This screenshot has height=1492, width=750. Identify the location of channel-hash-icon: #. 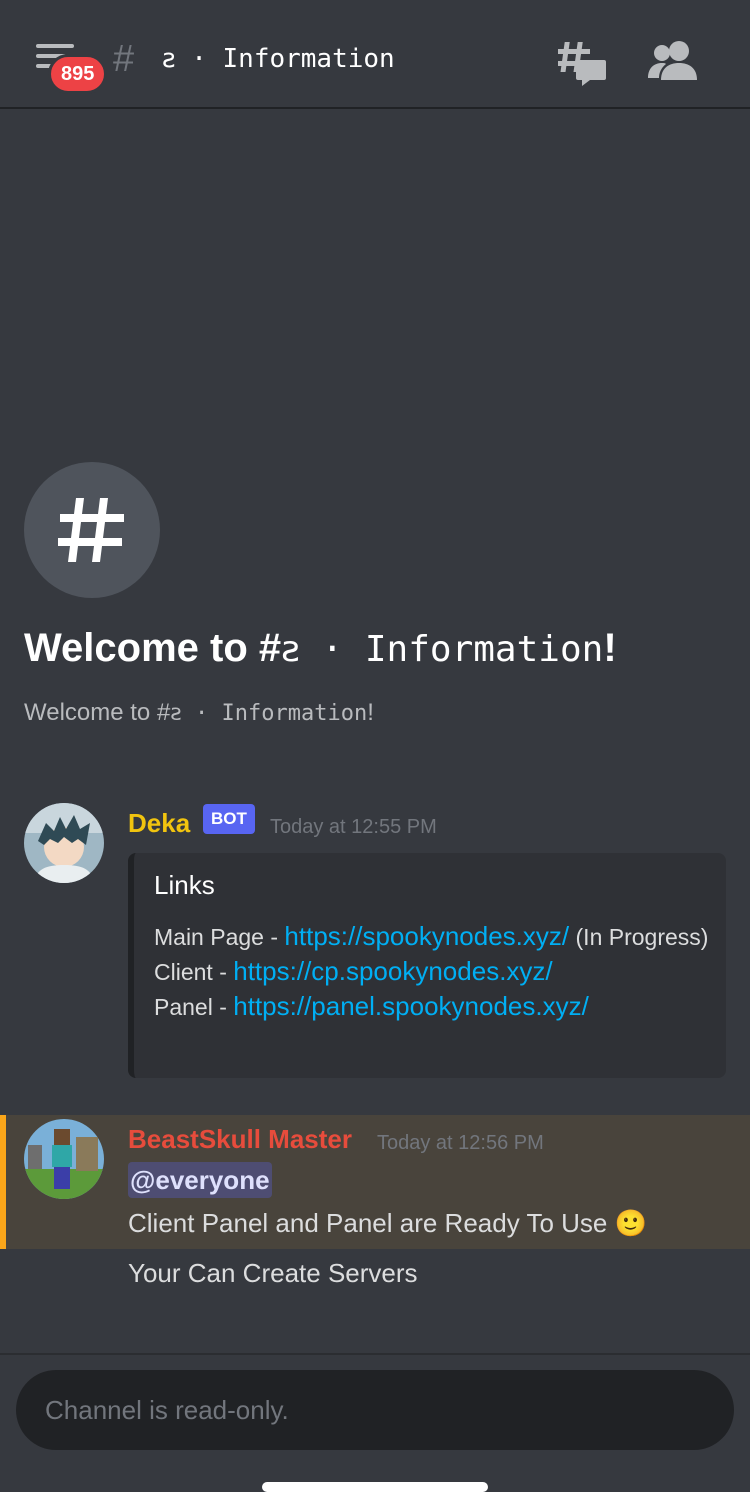
(124, 59).